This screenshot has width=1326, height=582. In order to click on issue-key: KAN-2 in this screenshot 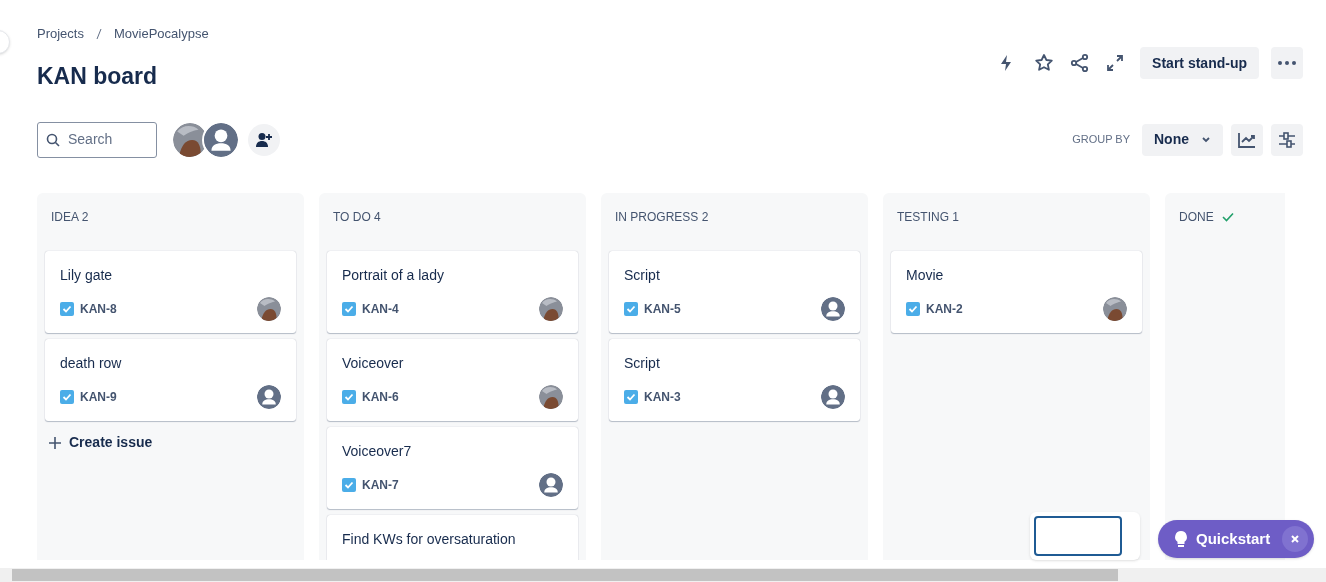, I will do `click(944, 308)`.